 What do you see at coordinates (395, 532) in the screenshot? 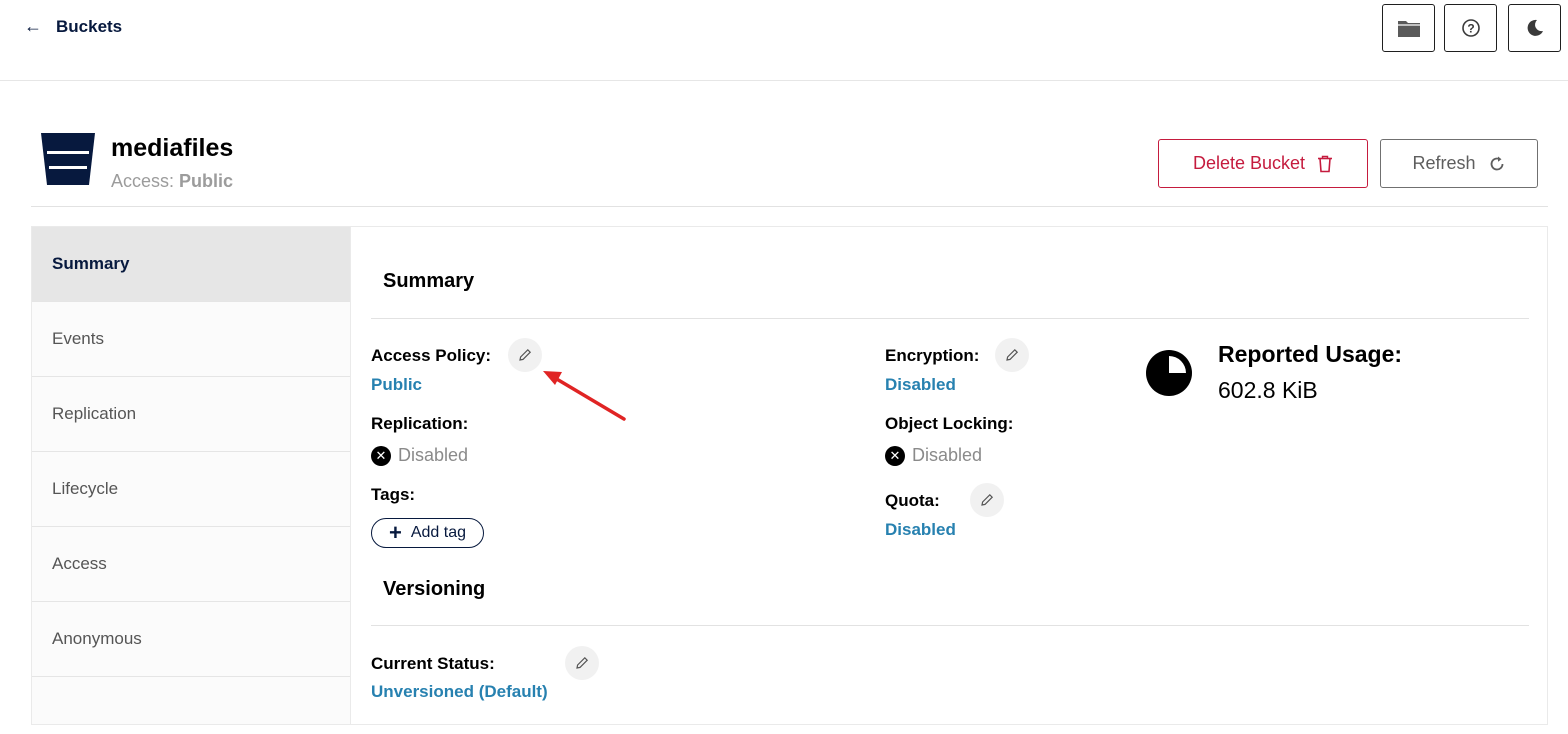
I see `plus-icon: +` at bounding box center [395, 532].